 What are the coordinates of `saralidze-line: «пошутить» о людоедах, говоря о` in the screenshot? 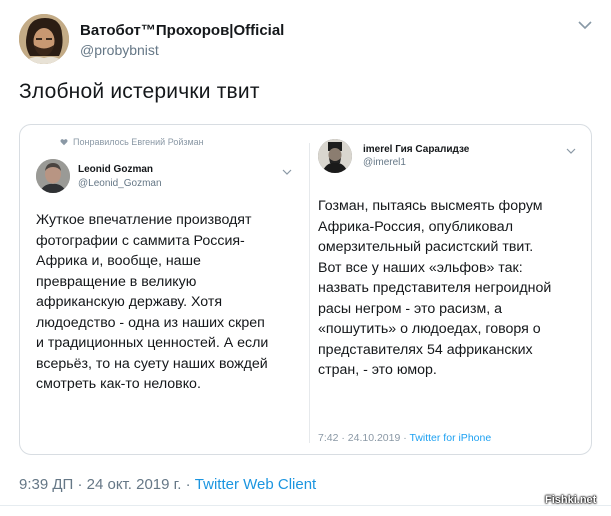 It's located at (429, 329).